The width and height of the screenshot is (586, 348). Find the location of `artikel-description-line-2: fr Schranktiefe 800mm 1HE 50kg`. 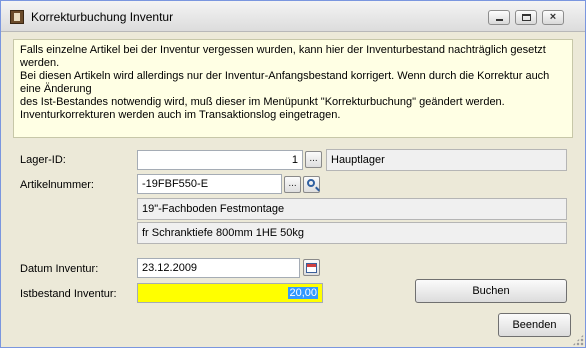

artikel-description-line-2: fr Schranktiefe 800mm 1HE 50kg is located at coordinates (352, 233).